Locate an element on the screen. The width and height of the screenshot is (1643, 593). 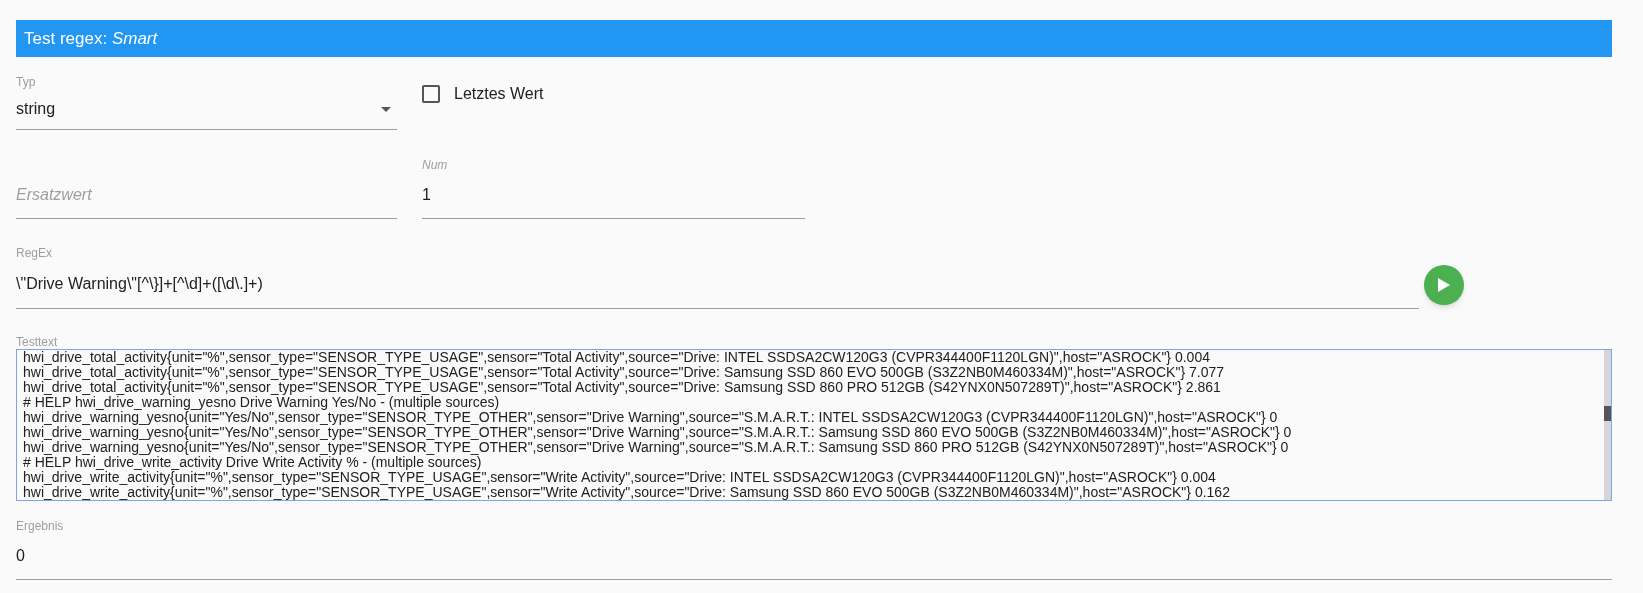
type-select: string is located at coordinates (206, 109).